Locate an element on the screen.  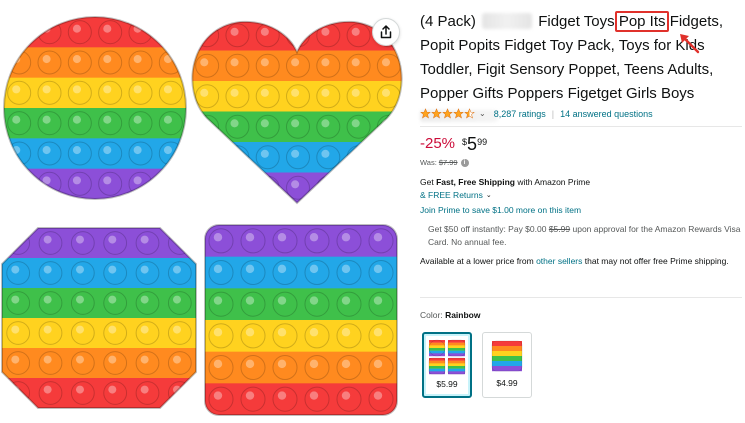
shipping-with-prime: with Amazon Prime is located at coordinates (554, 182).